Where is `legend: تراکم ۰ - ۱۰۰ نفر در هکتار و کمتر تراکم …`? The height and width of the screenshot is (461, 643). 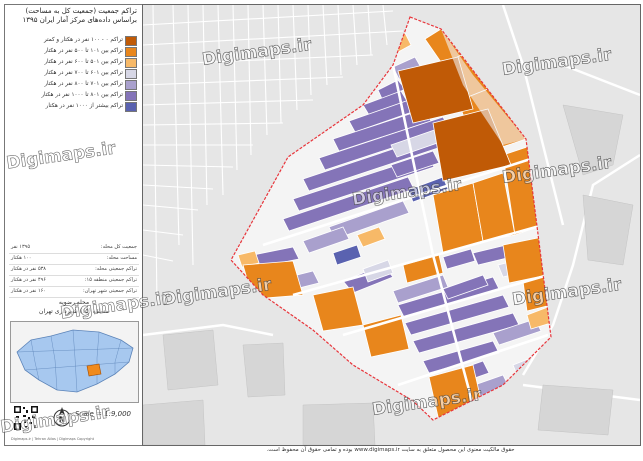 legend: تراکم ۰ - ۱۰۰ نفر در هکتار و کمتر تراکم … is located at coordinates (74, 73).